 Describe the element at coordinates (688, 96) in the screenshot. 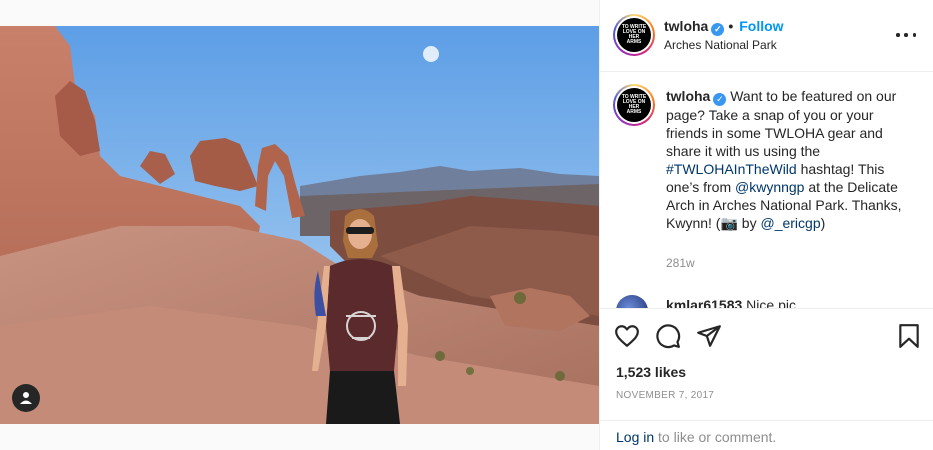

I see `caption-username: twloha` at that location.